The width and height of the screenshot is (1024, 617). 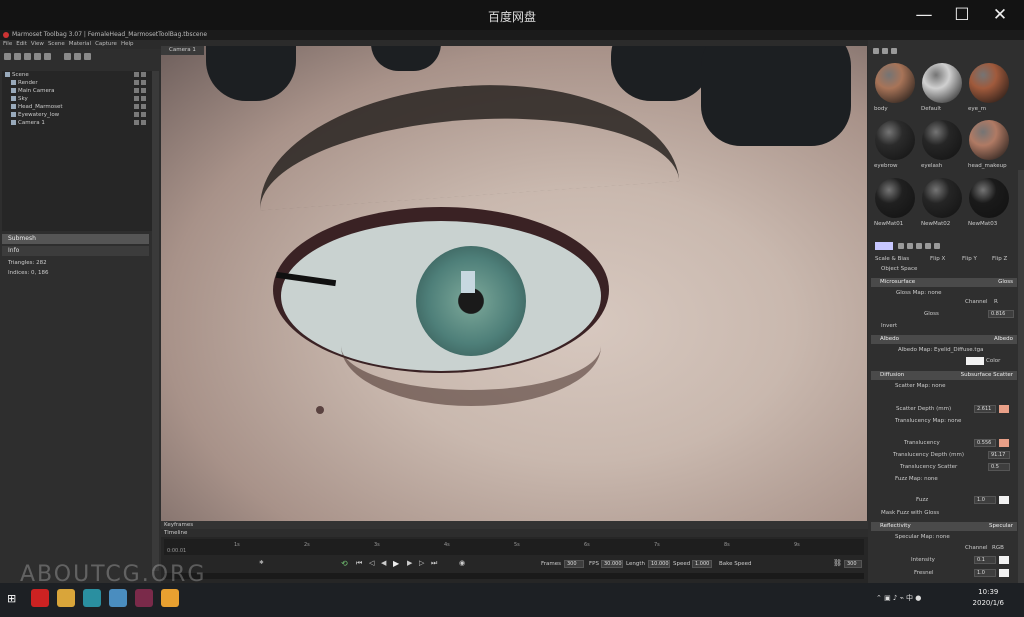 I want to click on tree-item-main-camera: Main Camera, so click(x=77, y=91).